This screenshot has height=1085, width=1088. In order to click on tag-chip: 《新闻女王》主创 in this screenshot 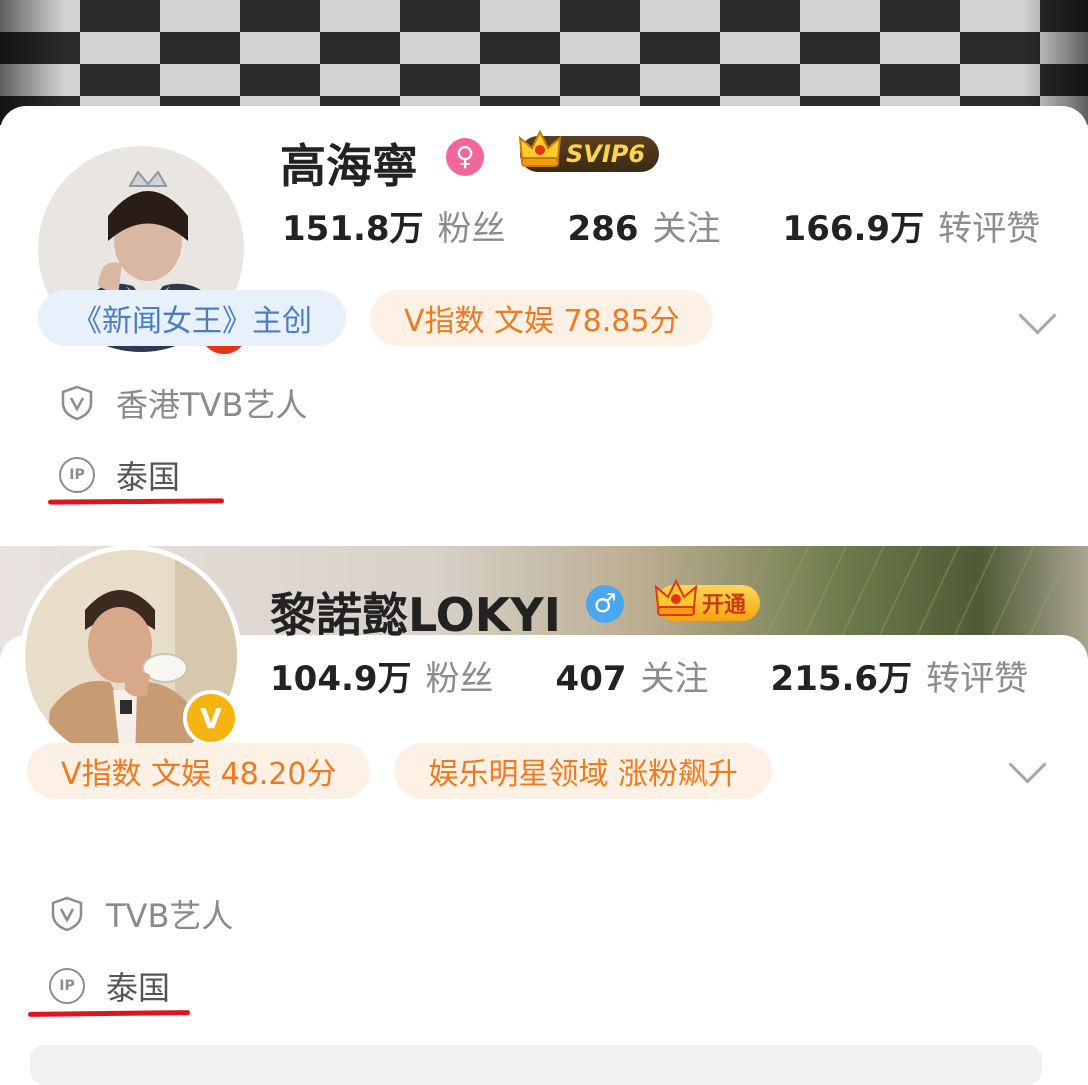, I will do `click(192, 318)`.